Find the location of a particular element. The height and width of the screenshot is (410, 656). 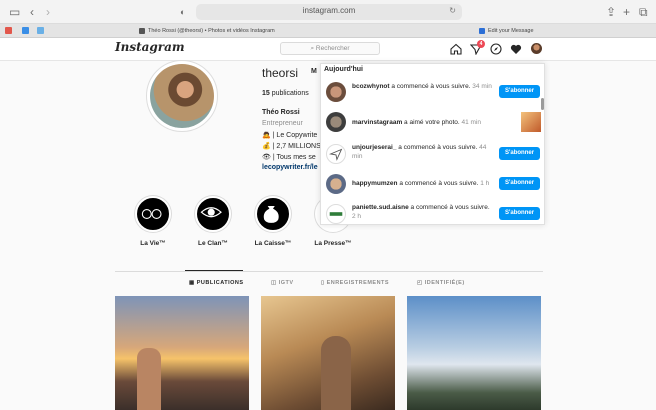

reload-icon: ↻ is located at coordinates (452, 10).